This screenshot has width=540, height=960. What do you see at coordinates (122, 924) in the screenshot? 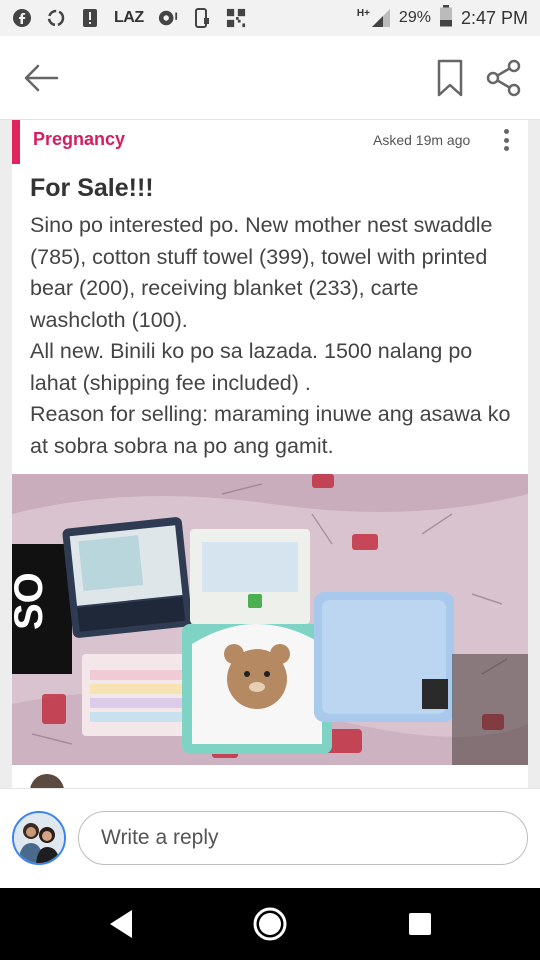
I see `back-triangle-icon` at bounding box center [122, 924].